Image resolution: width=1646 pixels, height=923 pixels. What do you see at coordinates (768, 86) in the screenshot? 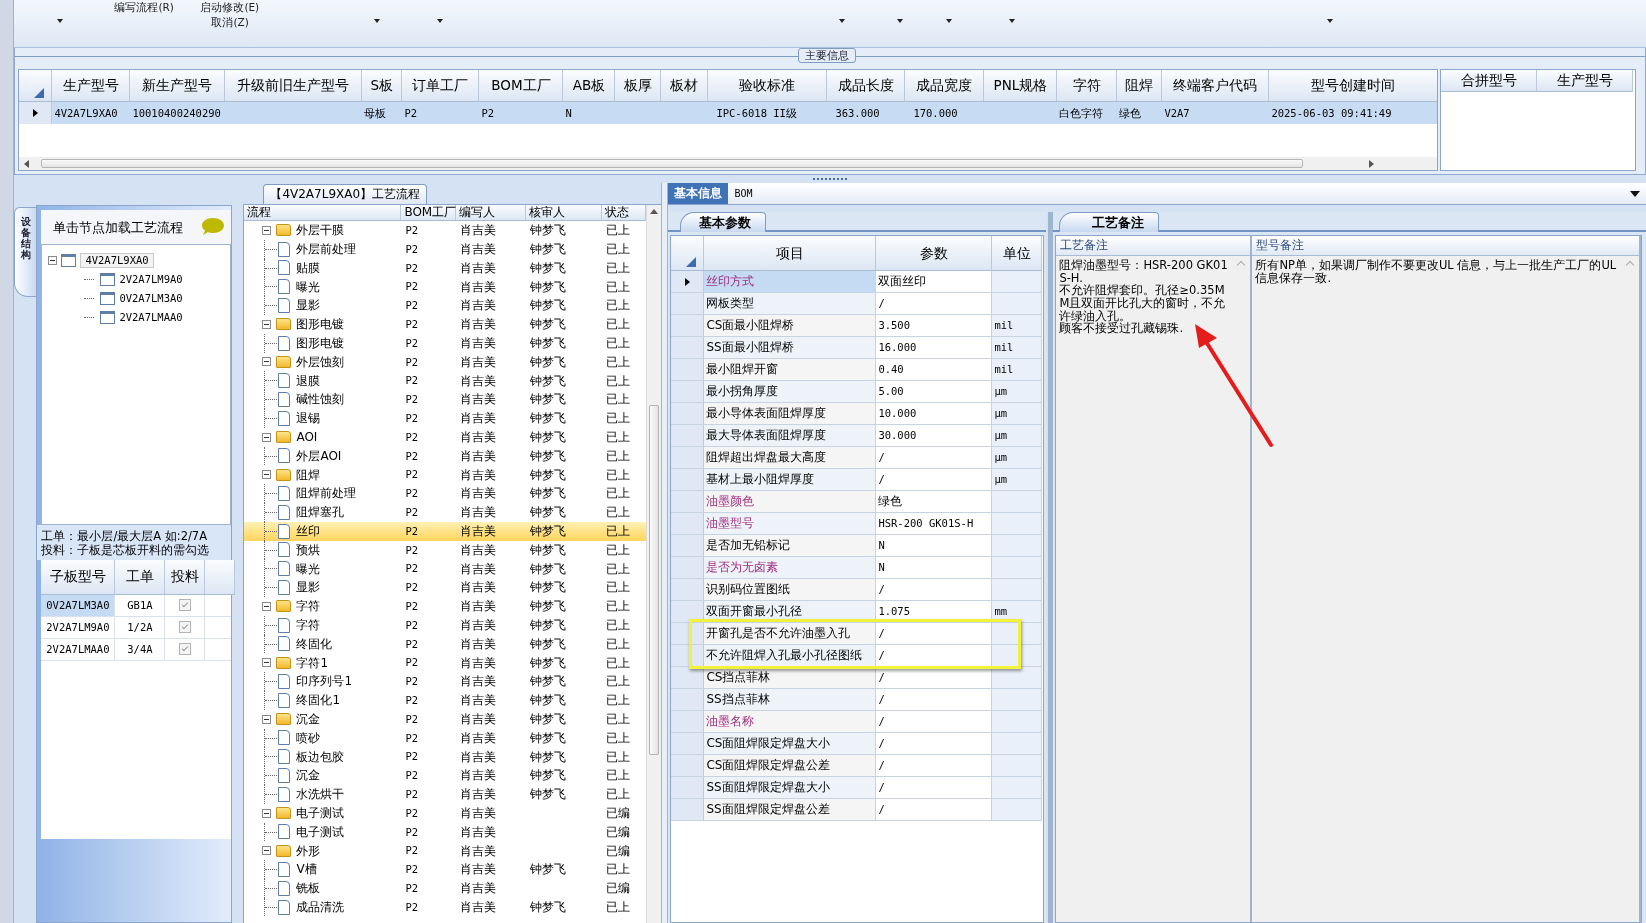
I see `column-header: 验收标准` at bounding box center [768, 86].